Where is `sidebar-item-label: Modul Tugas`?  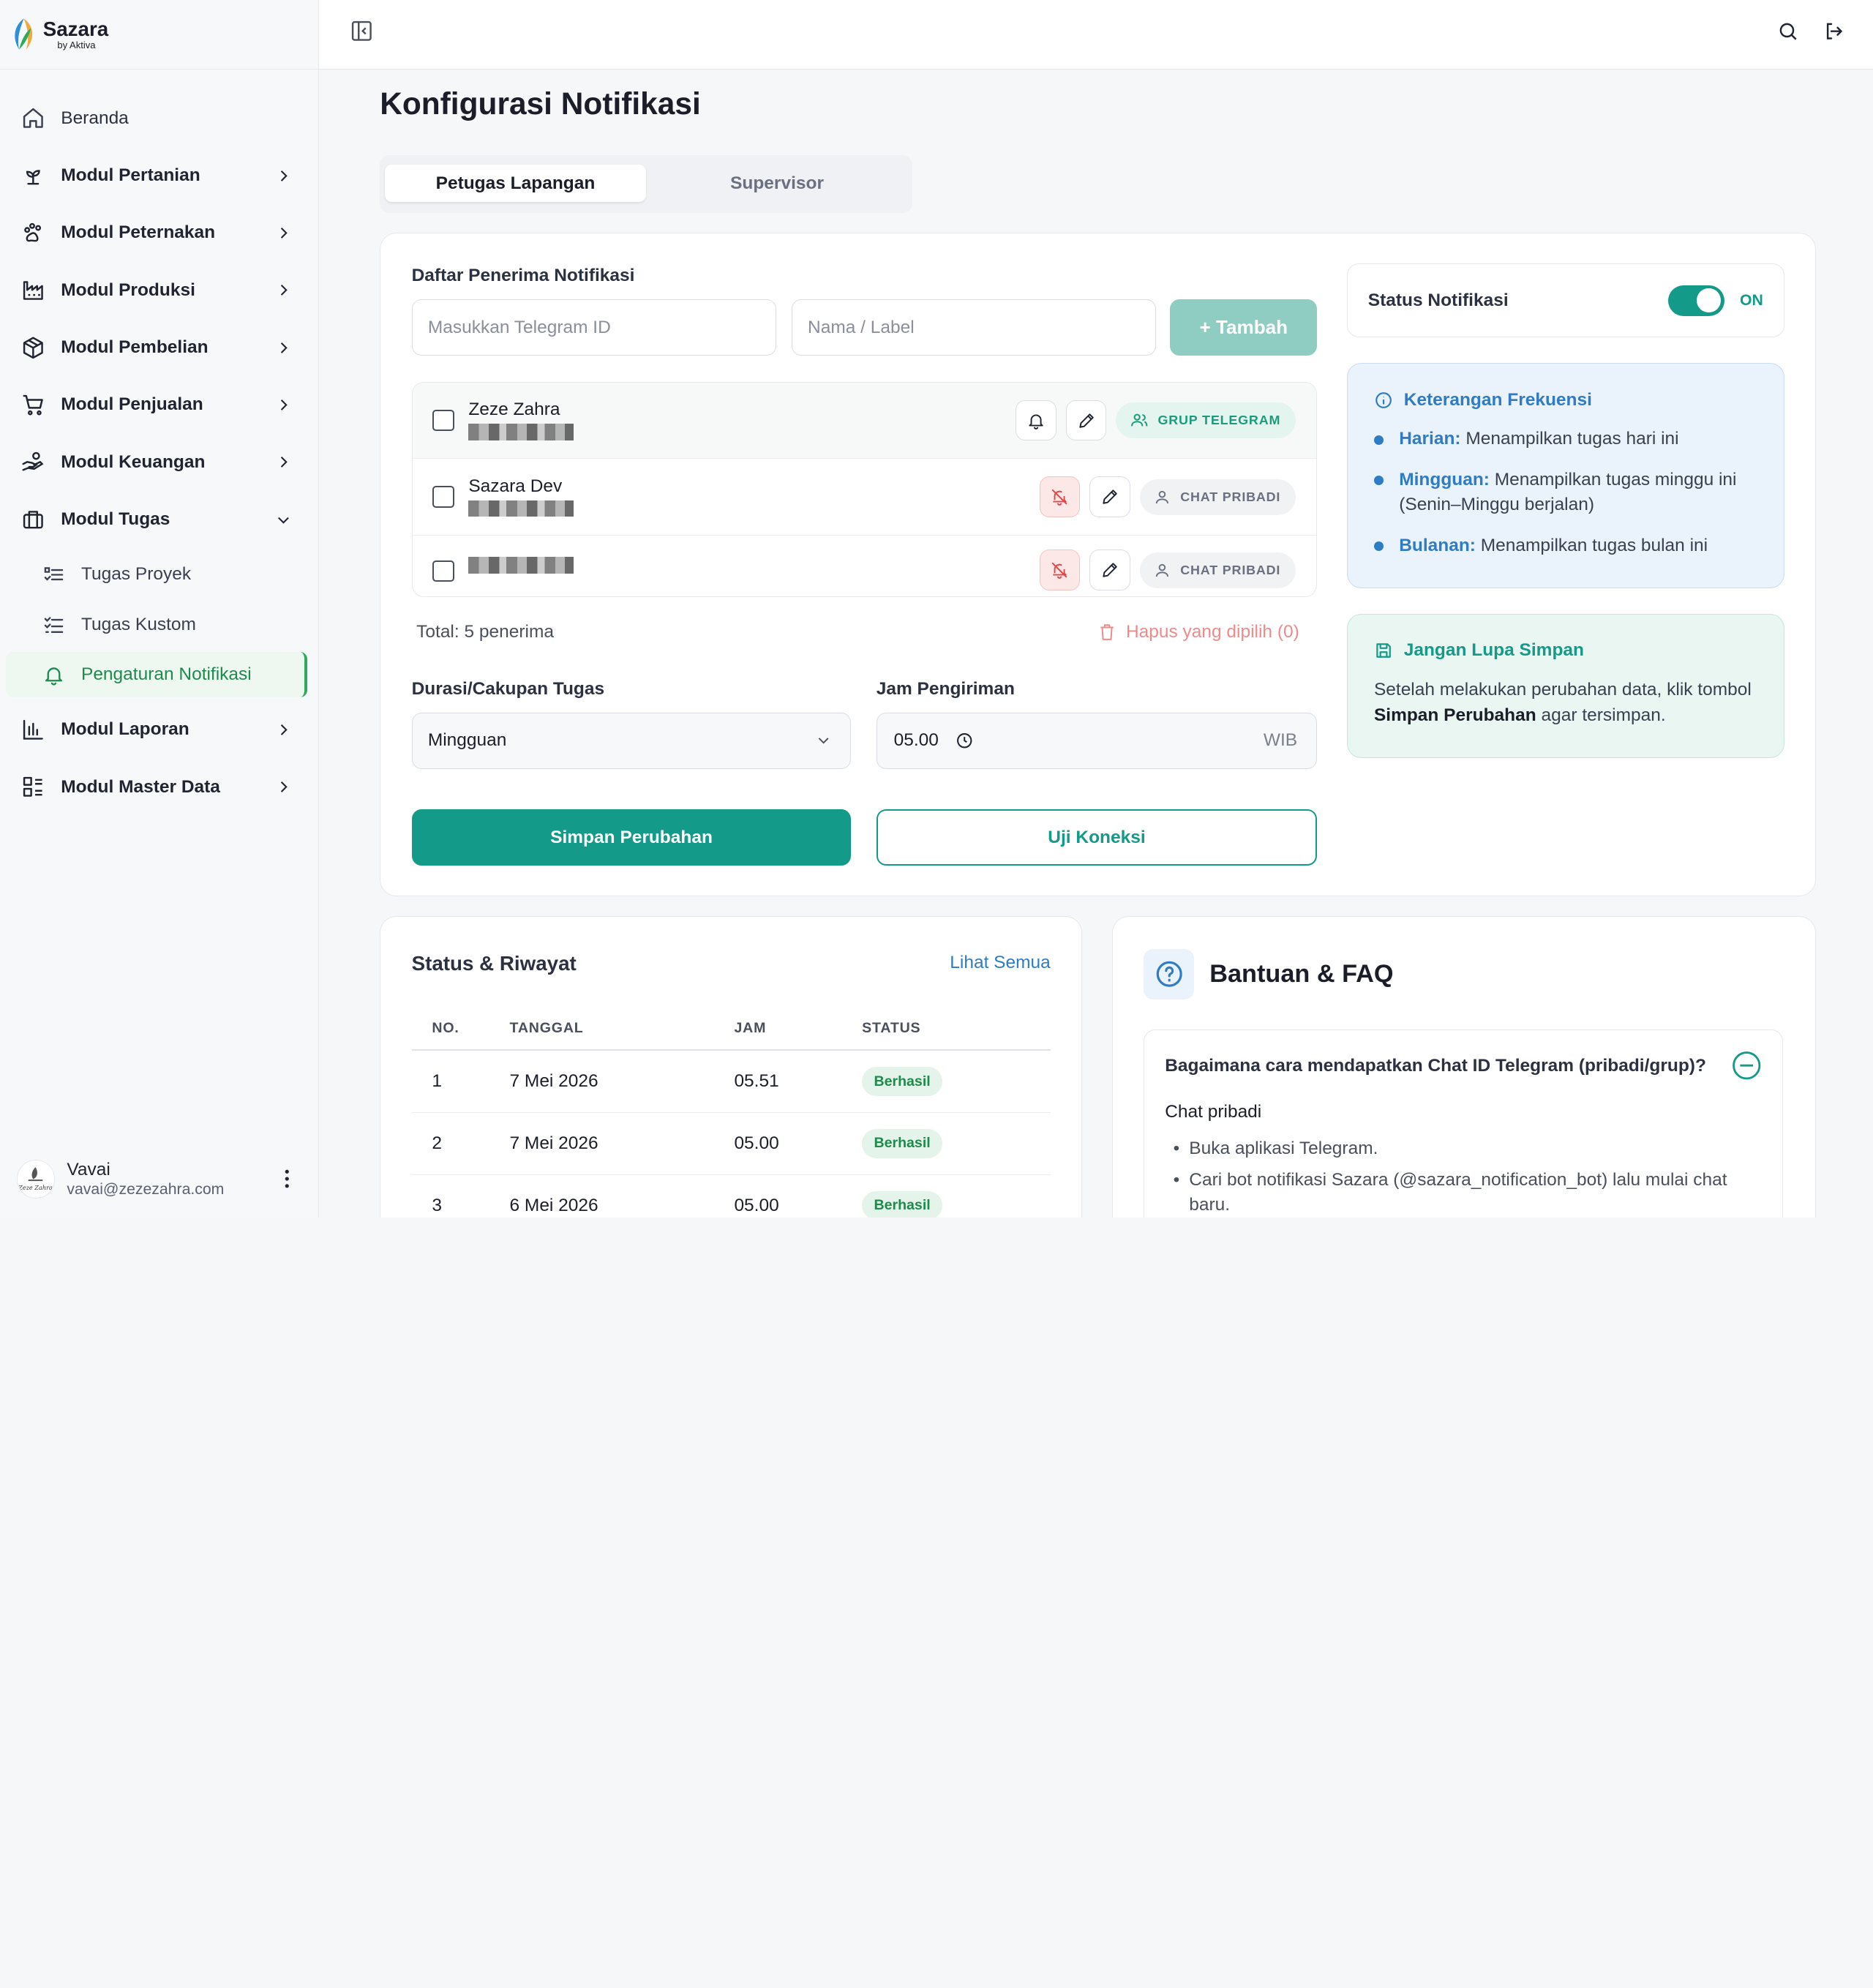
sidebar-item-label: Modul Tugas is located at coordinates (115, 519).